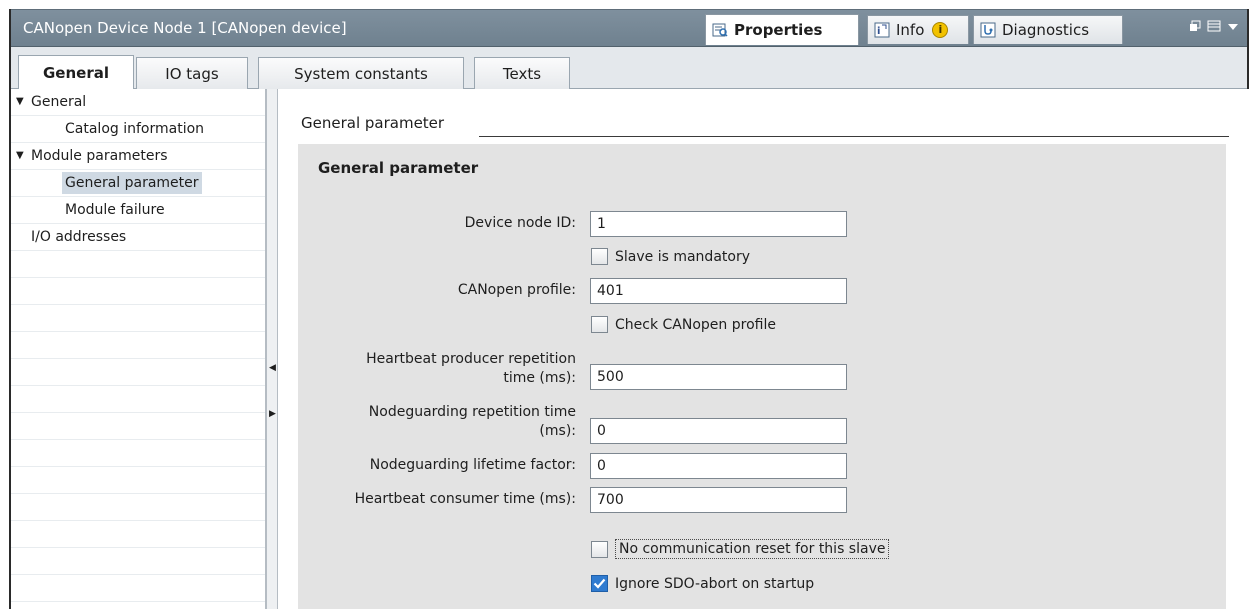 This screenshot has height=609, width=1255. Describe the element at coordinates (940, 30) in the screenshot. I see `warning-icon: i` at that location.